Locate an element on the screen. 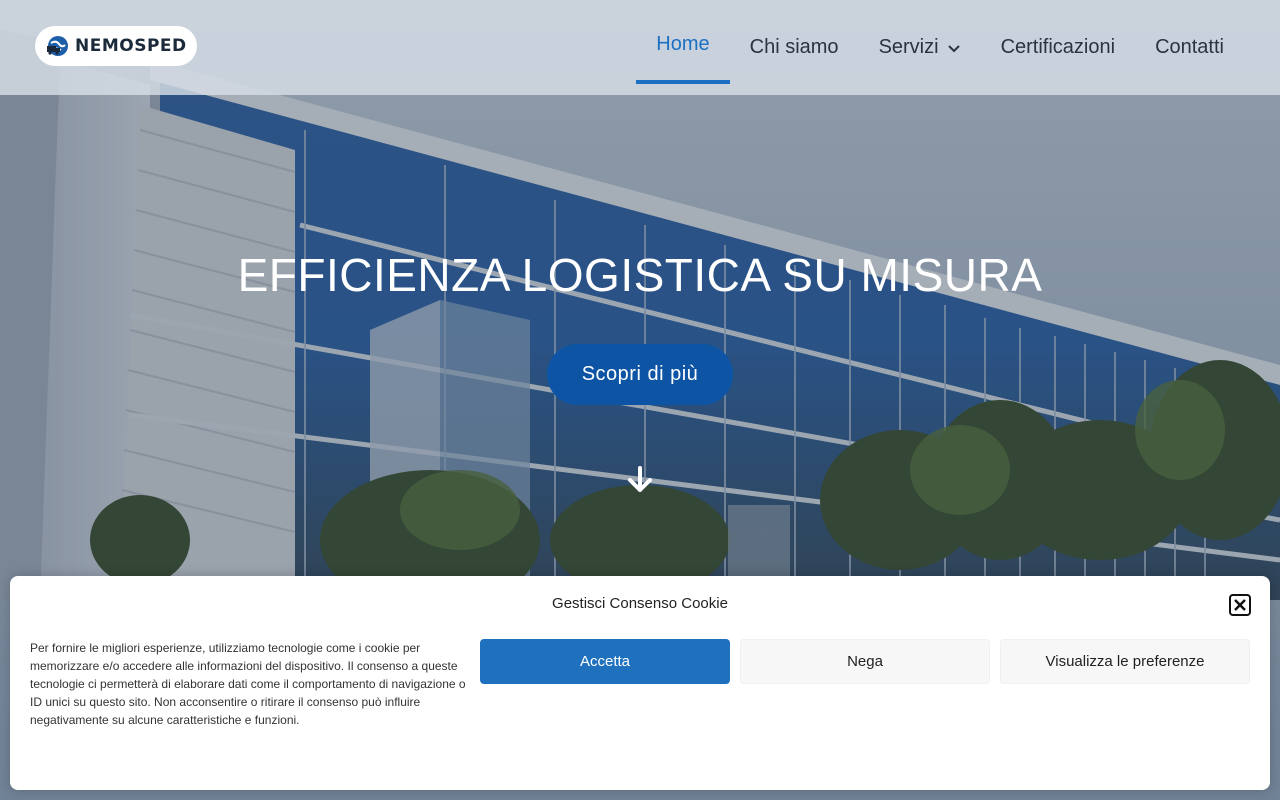  nav-item-label: Servizi is located at coordinates (908, 47).